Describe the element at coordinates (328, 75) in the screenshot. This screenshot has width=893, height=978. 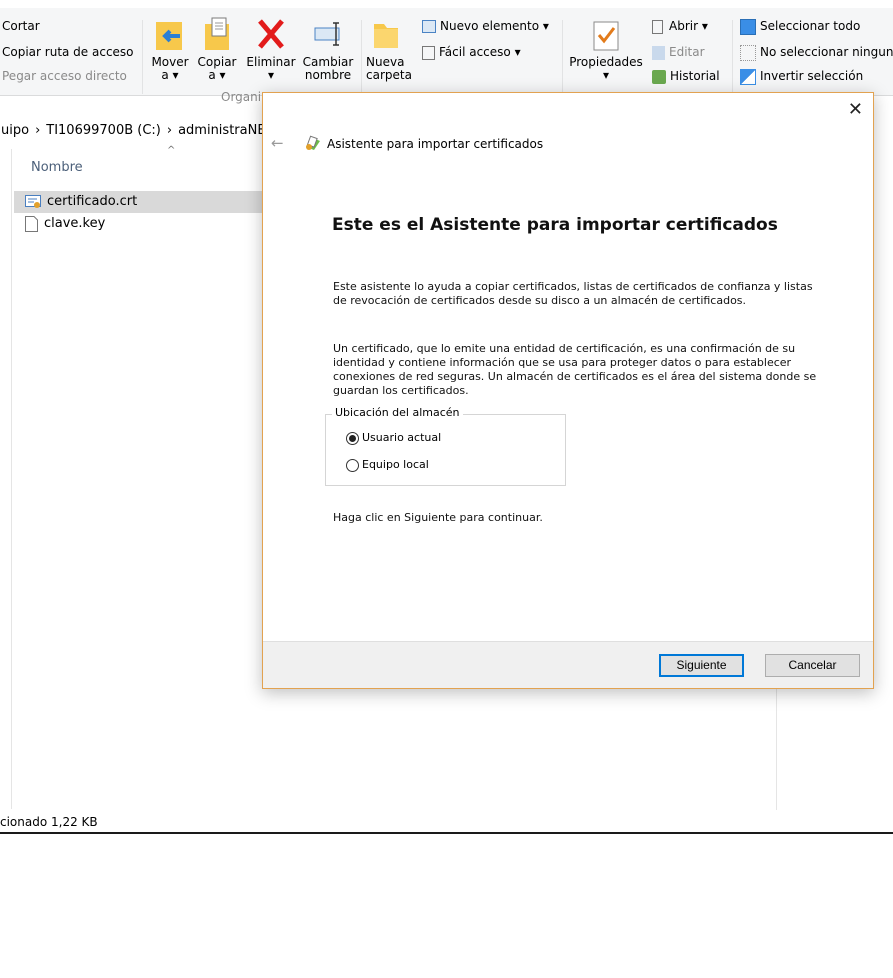
I see `rename-sub-label: nombre` at that location.